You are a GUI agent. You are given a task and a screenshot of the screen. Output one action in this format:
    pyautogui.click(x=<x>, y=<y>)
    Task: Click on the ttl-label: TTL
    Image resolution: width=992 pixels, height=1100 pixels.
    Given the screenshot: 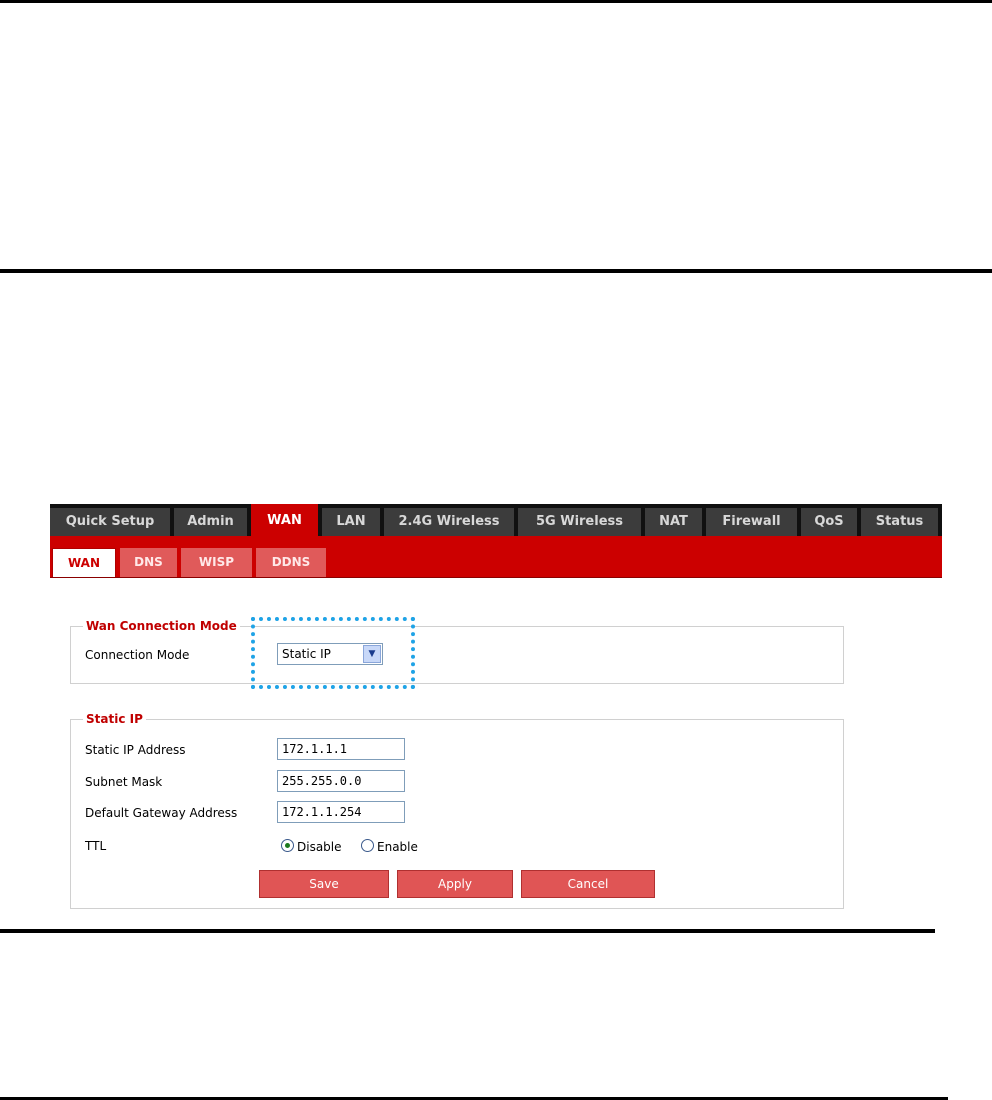 What is the action you would take?
    pyautogui.click(x=96, y=846)
    